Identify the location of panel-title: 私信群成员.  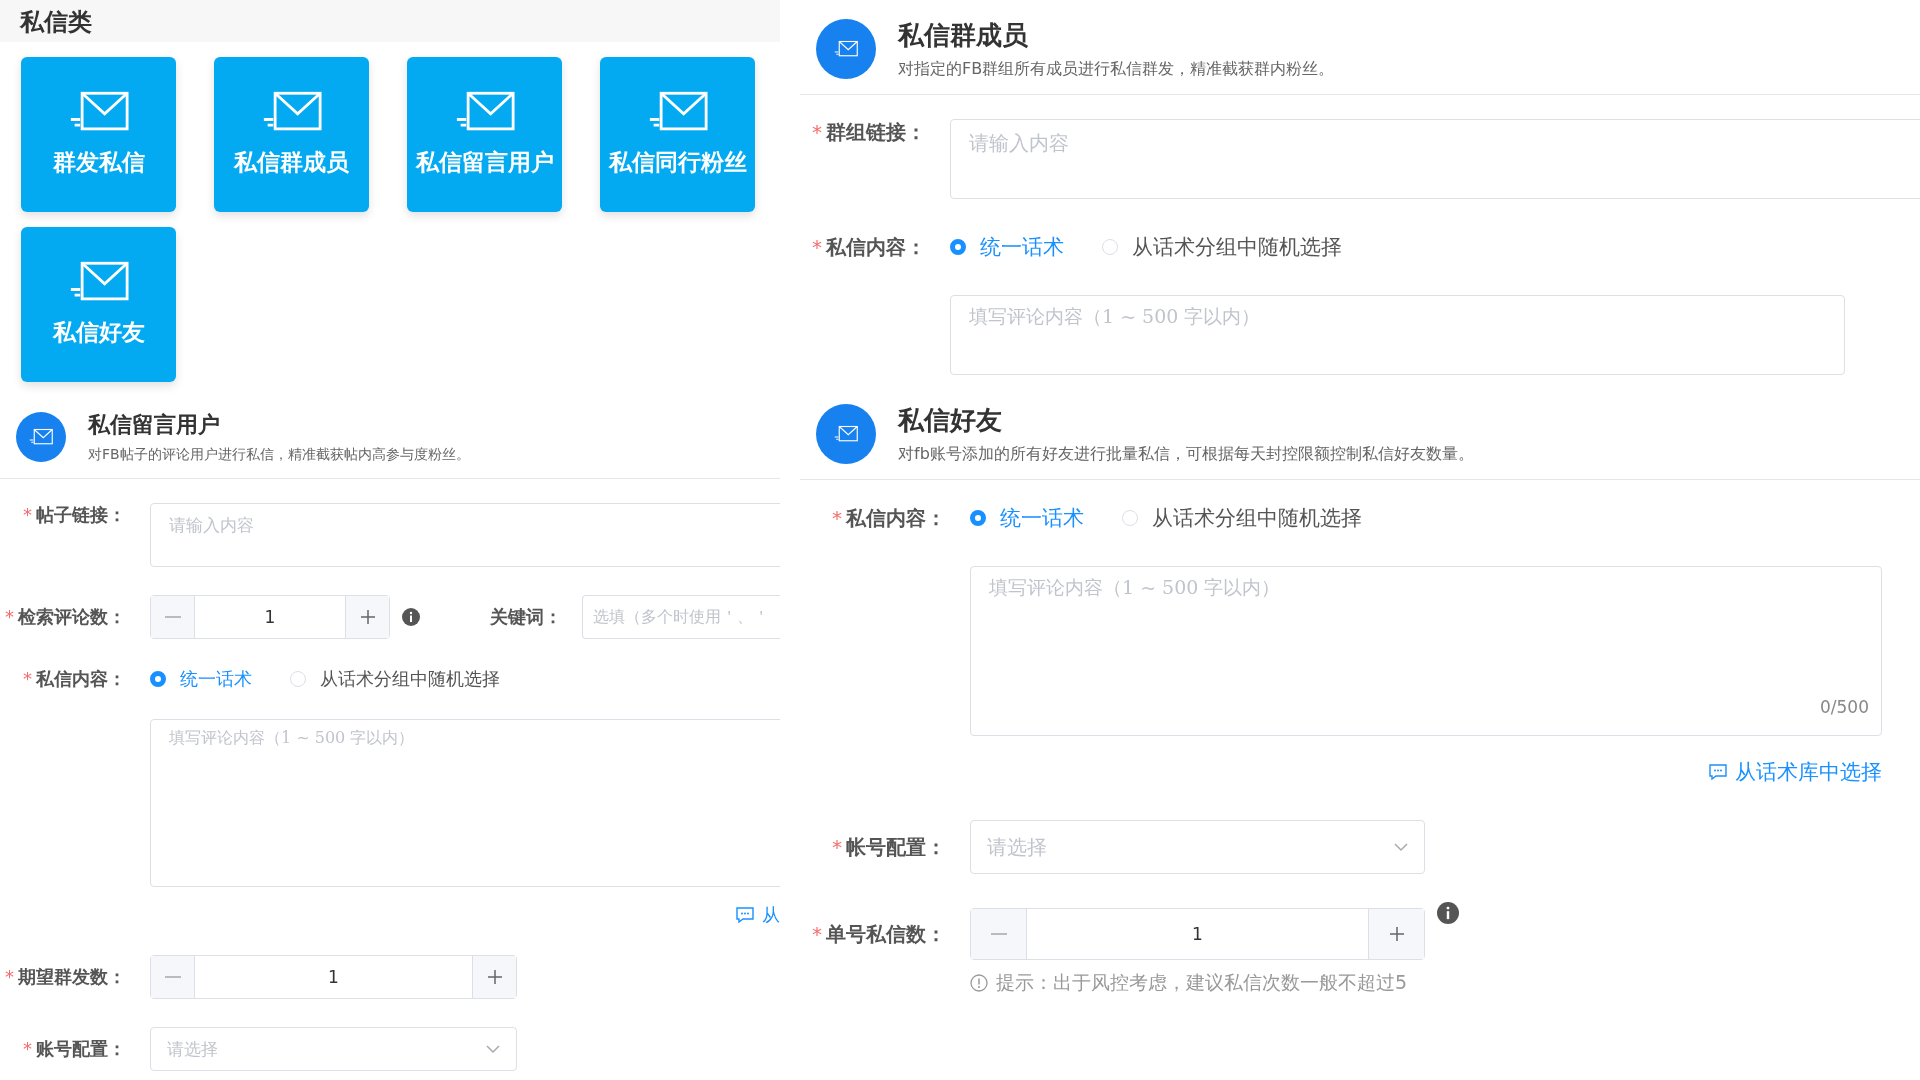
(963, 35).